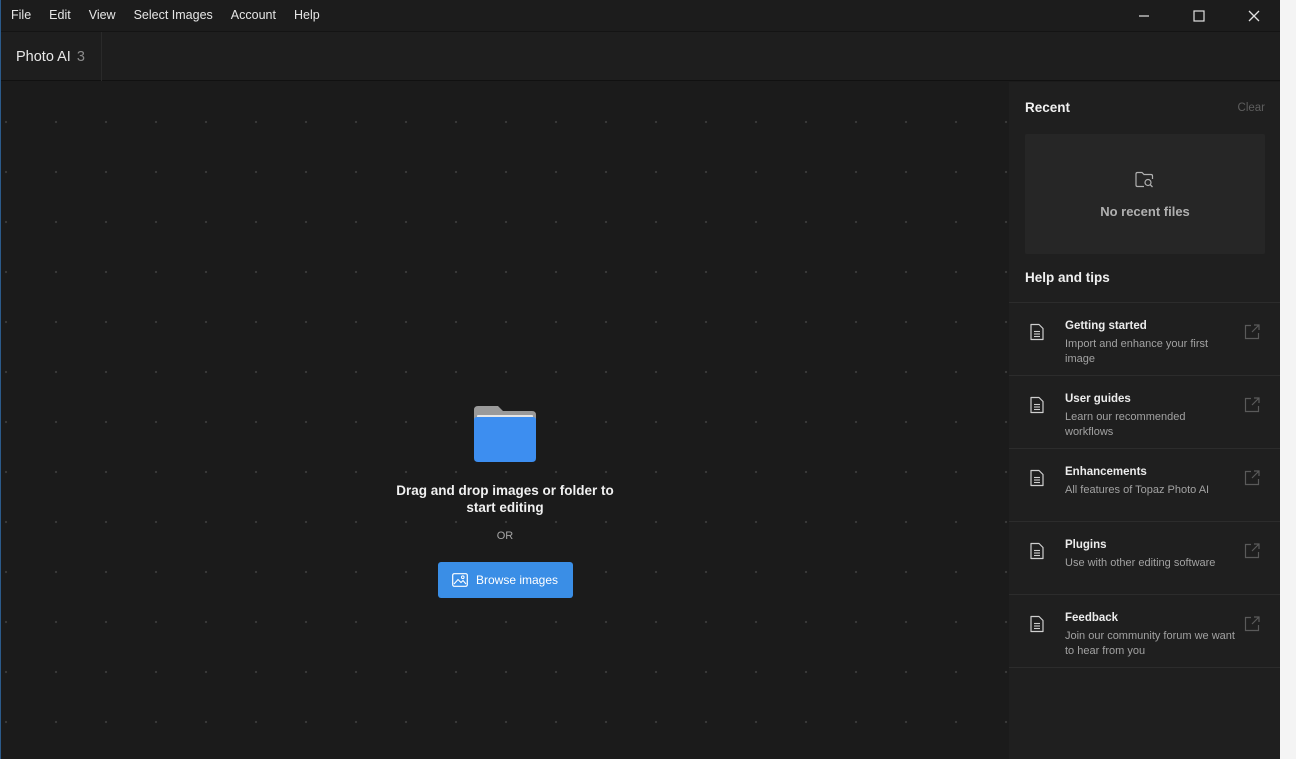  I want to click on menu-select-images: Select Images, so click(173, 16).